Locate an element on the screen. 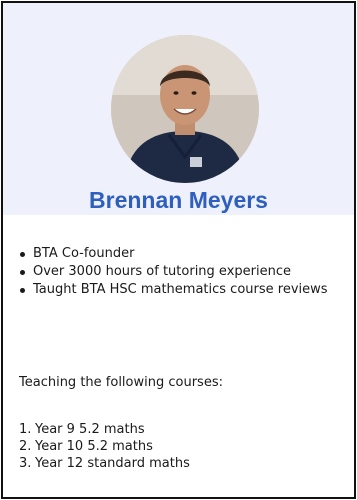 The width and height of the screenshot is (357, 500). list-number: 2. is located at coordinates (25, 446).